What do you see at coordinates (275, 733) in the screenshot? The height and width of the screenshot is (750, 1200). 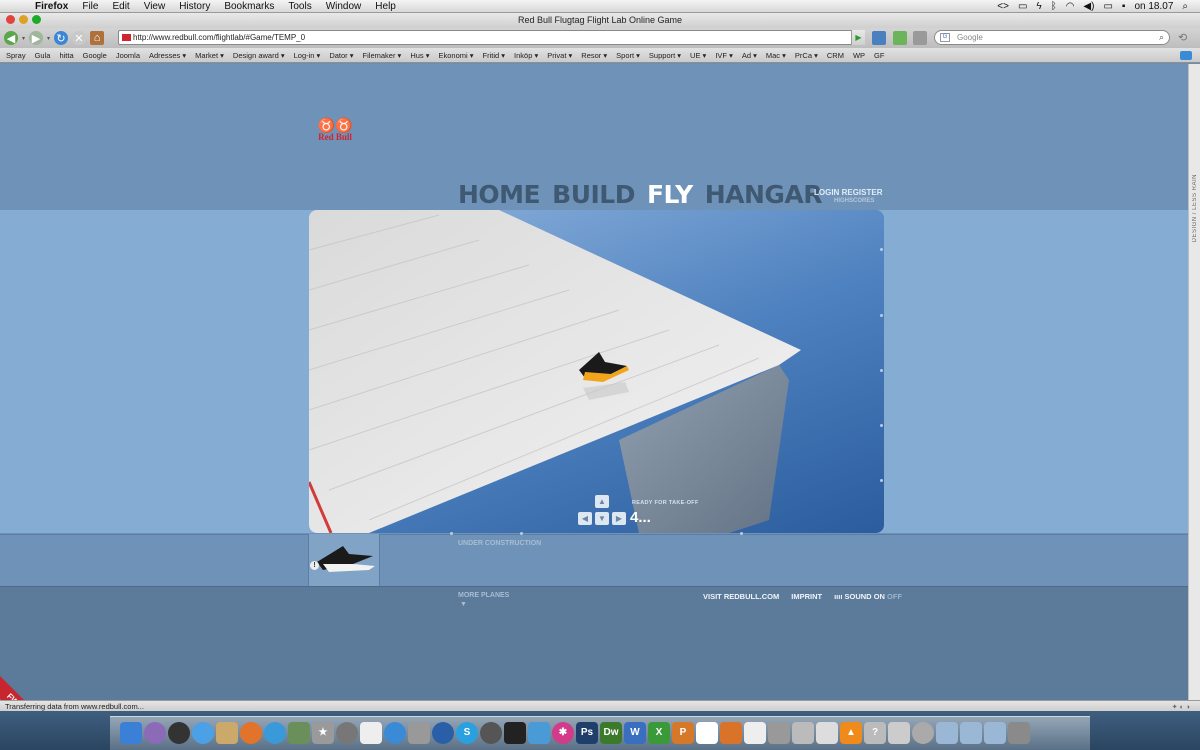 I see `itunes-icon` at bounding box center [275, 733].